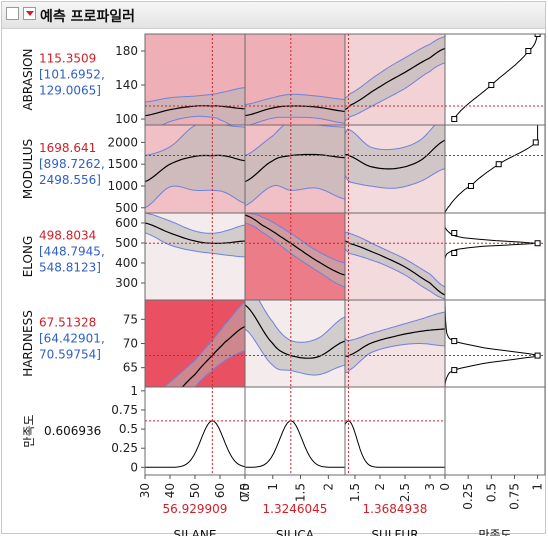 This screenshot has height=536, width=548. What do you see at coordinates (295, 79) in the screenshot?
I see `profile-cell-abrasion-silica` at bounding box center [295, 79].